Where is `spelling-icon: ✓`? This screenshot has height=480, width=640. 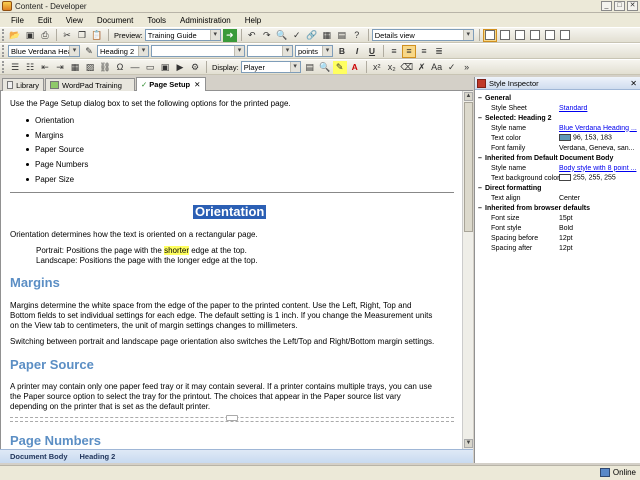 spelling-icon: ✓ is located at coordinates (452, 67).